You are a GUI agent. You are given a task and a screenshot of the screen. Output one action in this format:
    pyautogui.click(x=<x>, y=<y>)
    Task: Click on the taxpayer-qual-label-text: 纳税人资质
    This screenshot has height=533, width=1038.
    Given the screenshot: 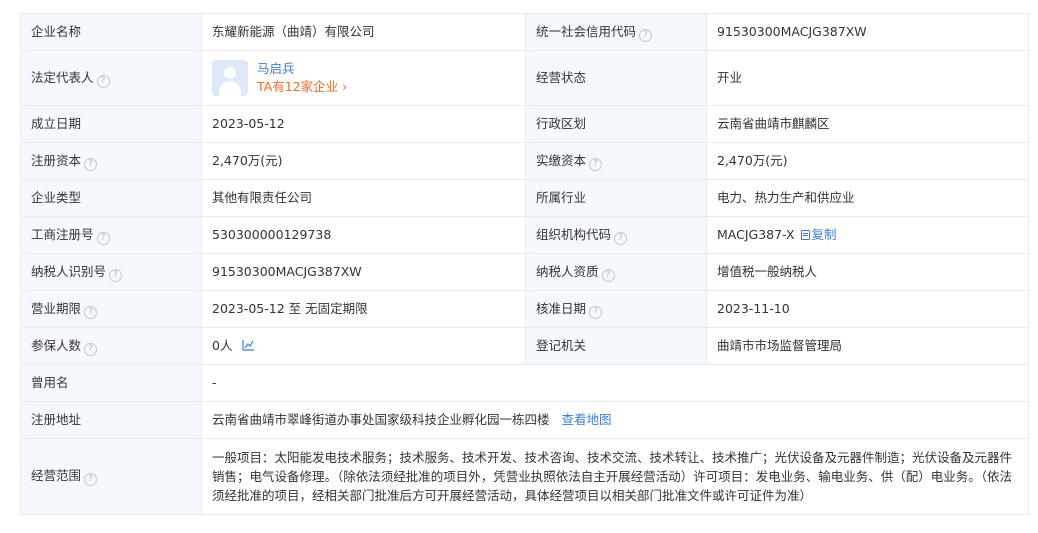 What is the action you would take?
    pyautogui.click(x=567, y=271)
    